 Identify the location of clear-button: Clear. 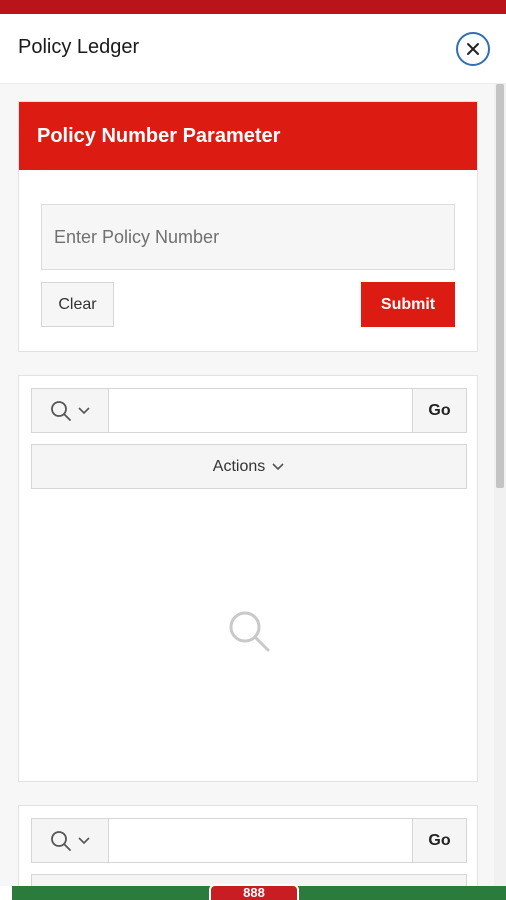
(77, 304).